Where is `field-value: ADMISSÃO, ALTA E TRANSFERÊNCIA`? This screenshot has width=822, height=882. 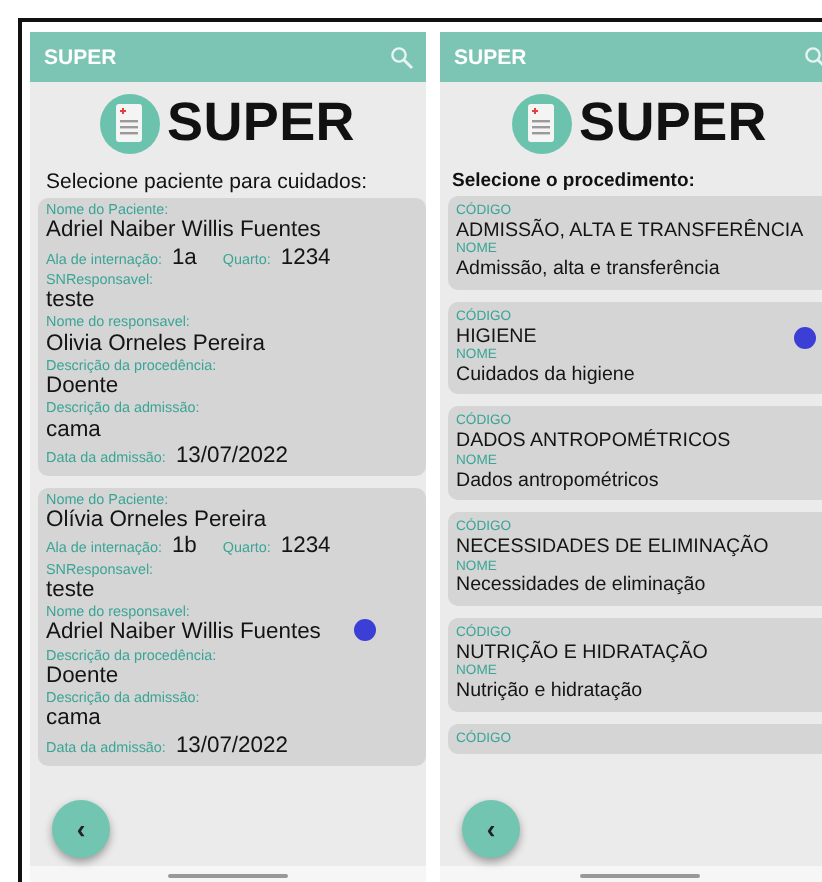
field-value: ADMISSÃO, ALTA E TRANSFERÊNCIA is located at coordinates (631, 230).